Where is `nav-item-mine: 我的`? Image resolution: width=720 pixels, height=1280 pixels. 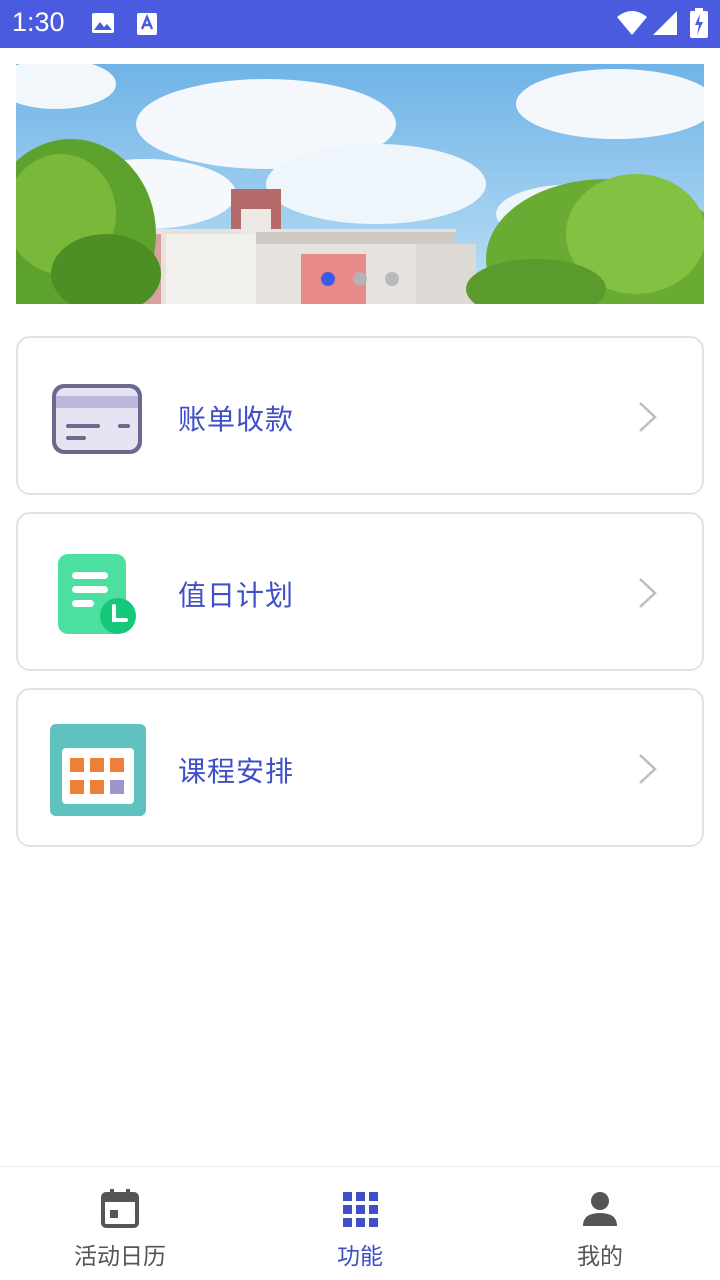
nav-item-mine: 我的 is located at coordinates (600, 1223).